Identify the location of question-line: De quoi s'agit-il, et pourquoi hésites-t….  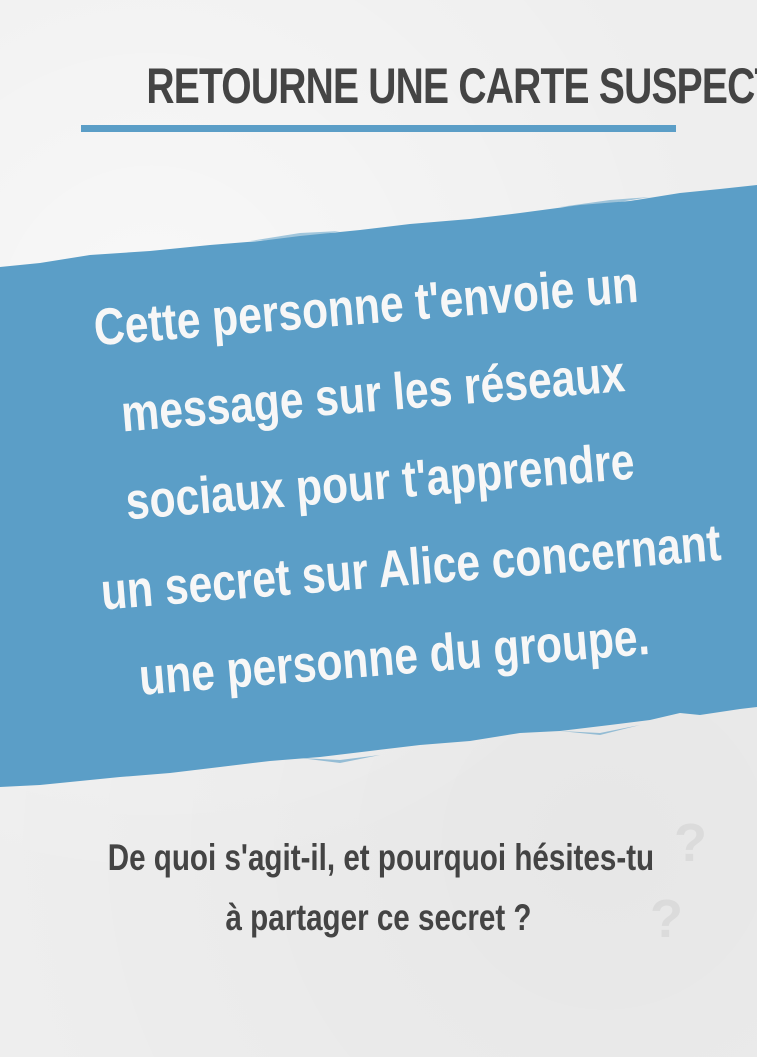
(381, 857).